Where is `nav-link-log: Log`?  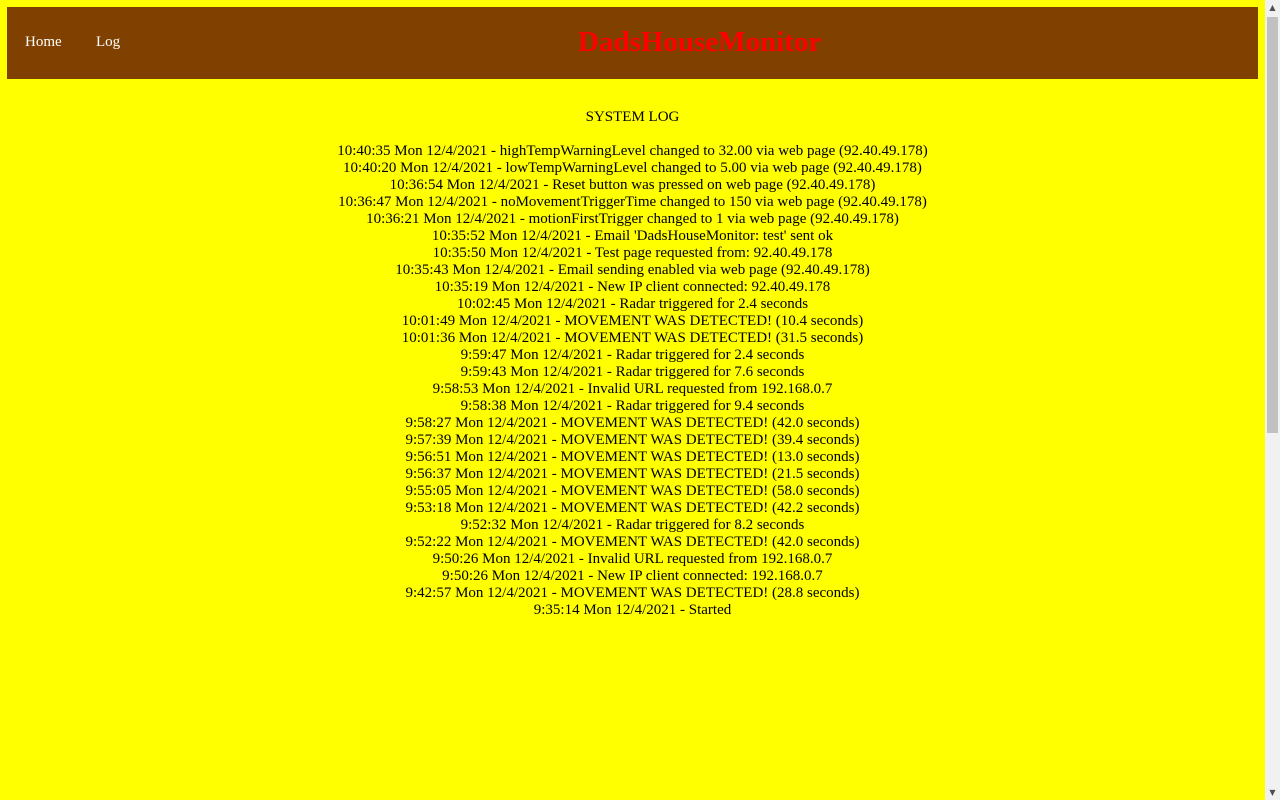 nav-link-log: Log is located at coordinates (108, 42).